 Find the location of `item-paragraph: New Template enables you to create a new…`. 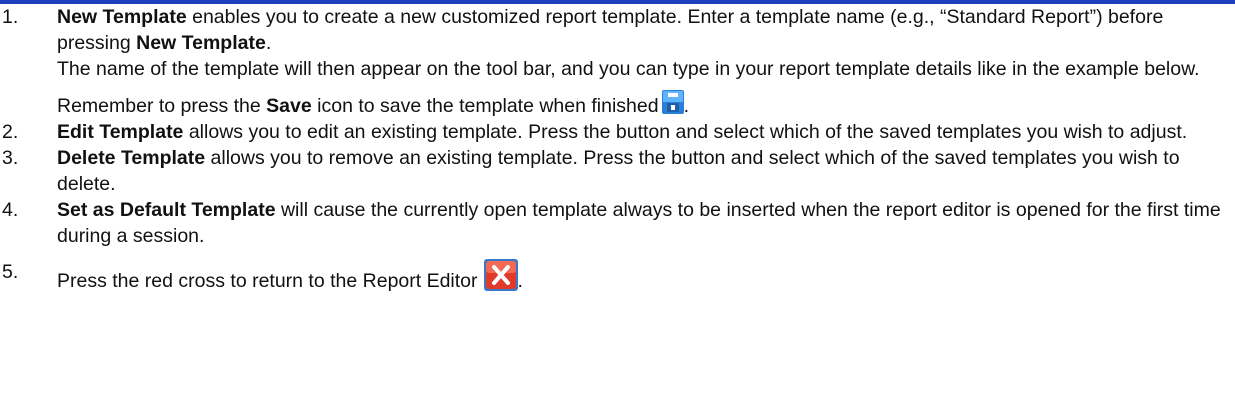

item-paragraph: New Template enables you to create a new… is located at coordinates (646, 30).